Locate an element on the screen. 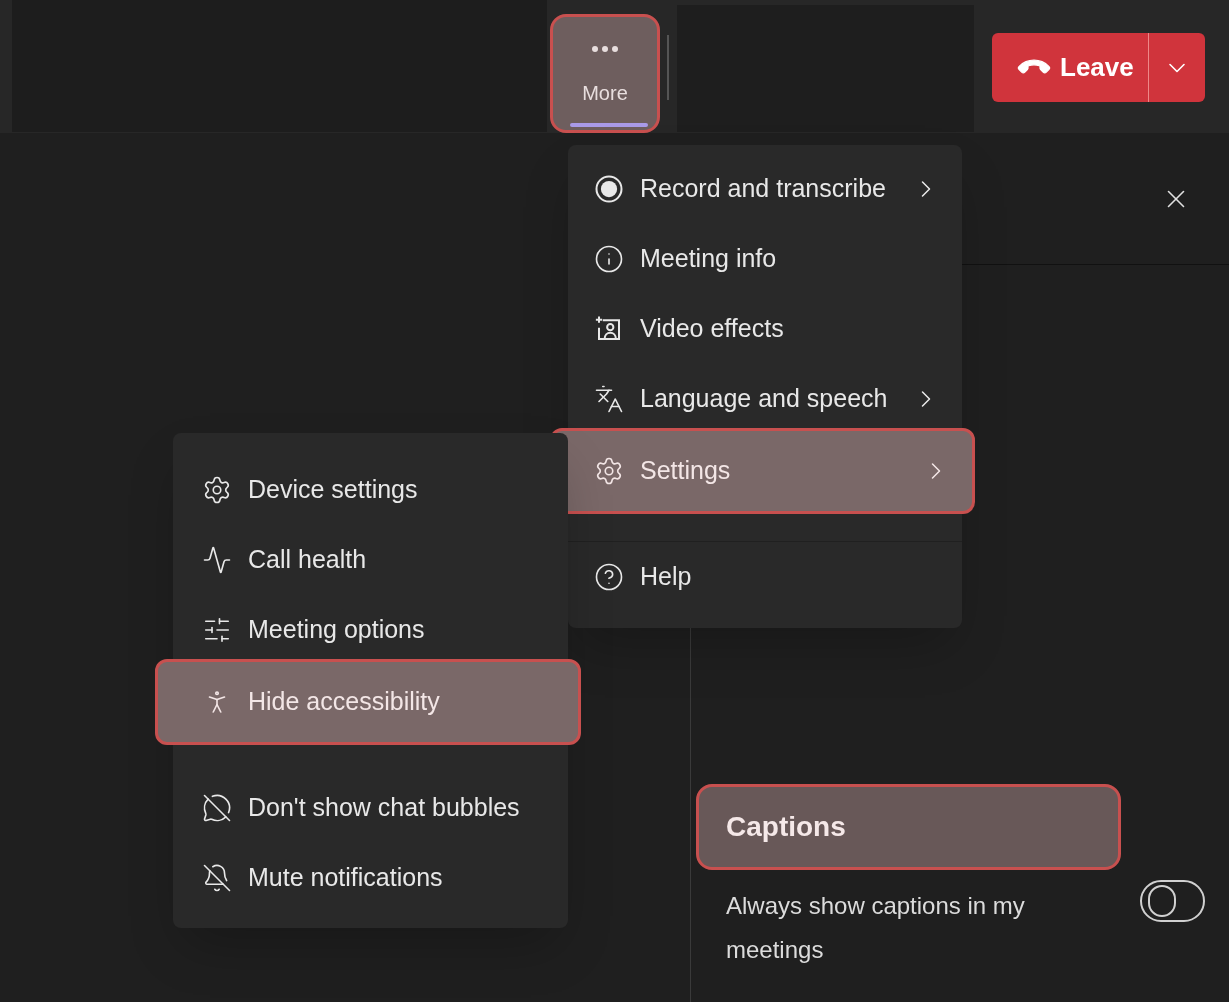 This screenshot has height=1002, width=1229. menu-item: Call health is located at coordinates (370, 560).